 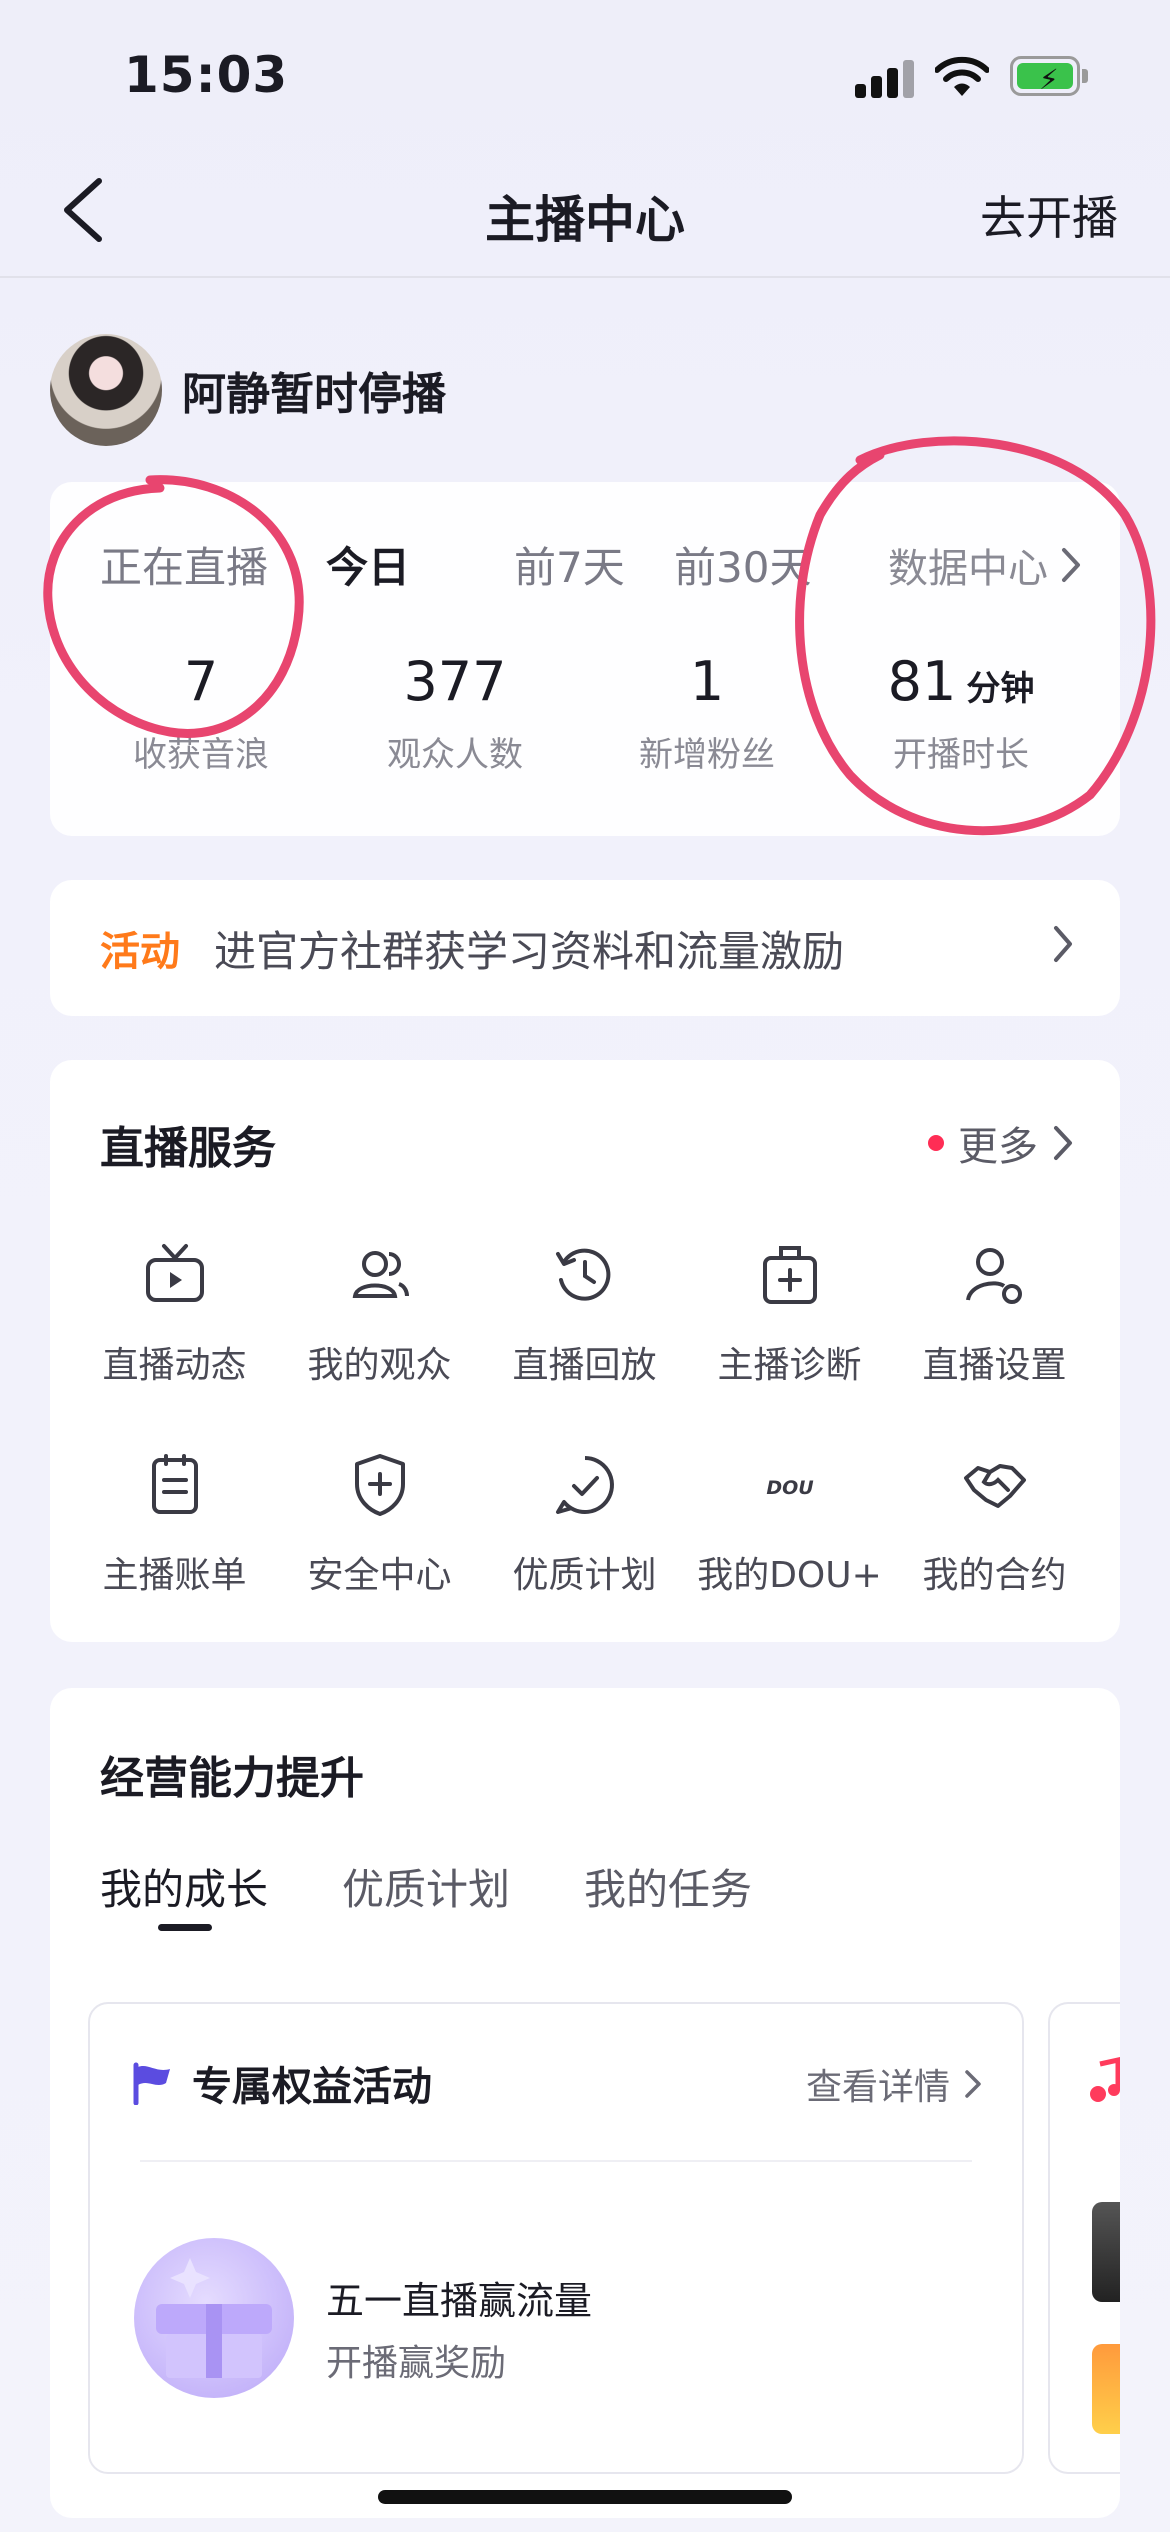 I want to click on active-tab-indicator, so click(x=185, y=1927).